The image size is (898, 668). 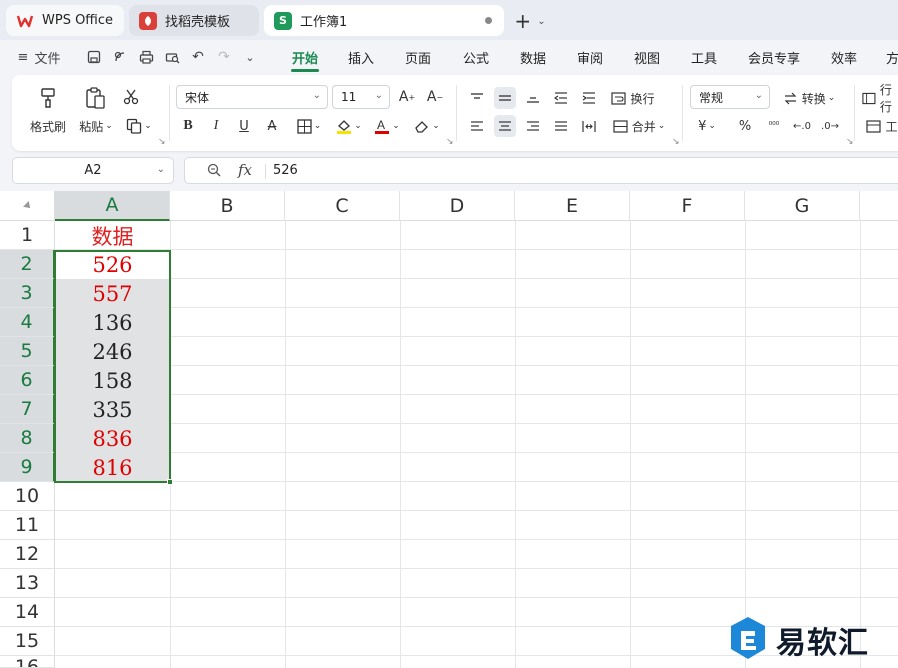 I want to click on justify-icon, so click(x=561, y=126).